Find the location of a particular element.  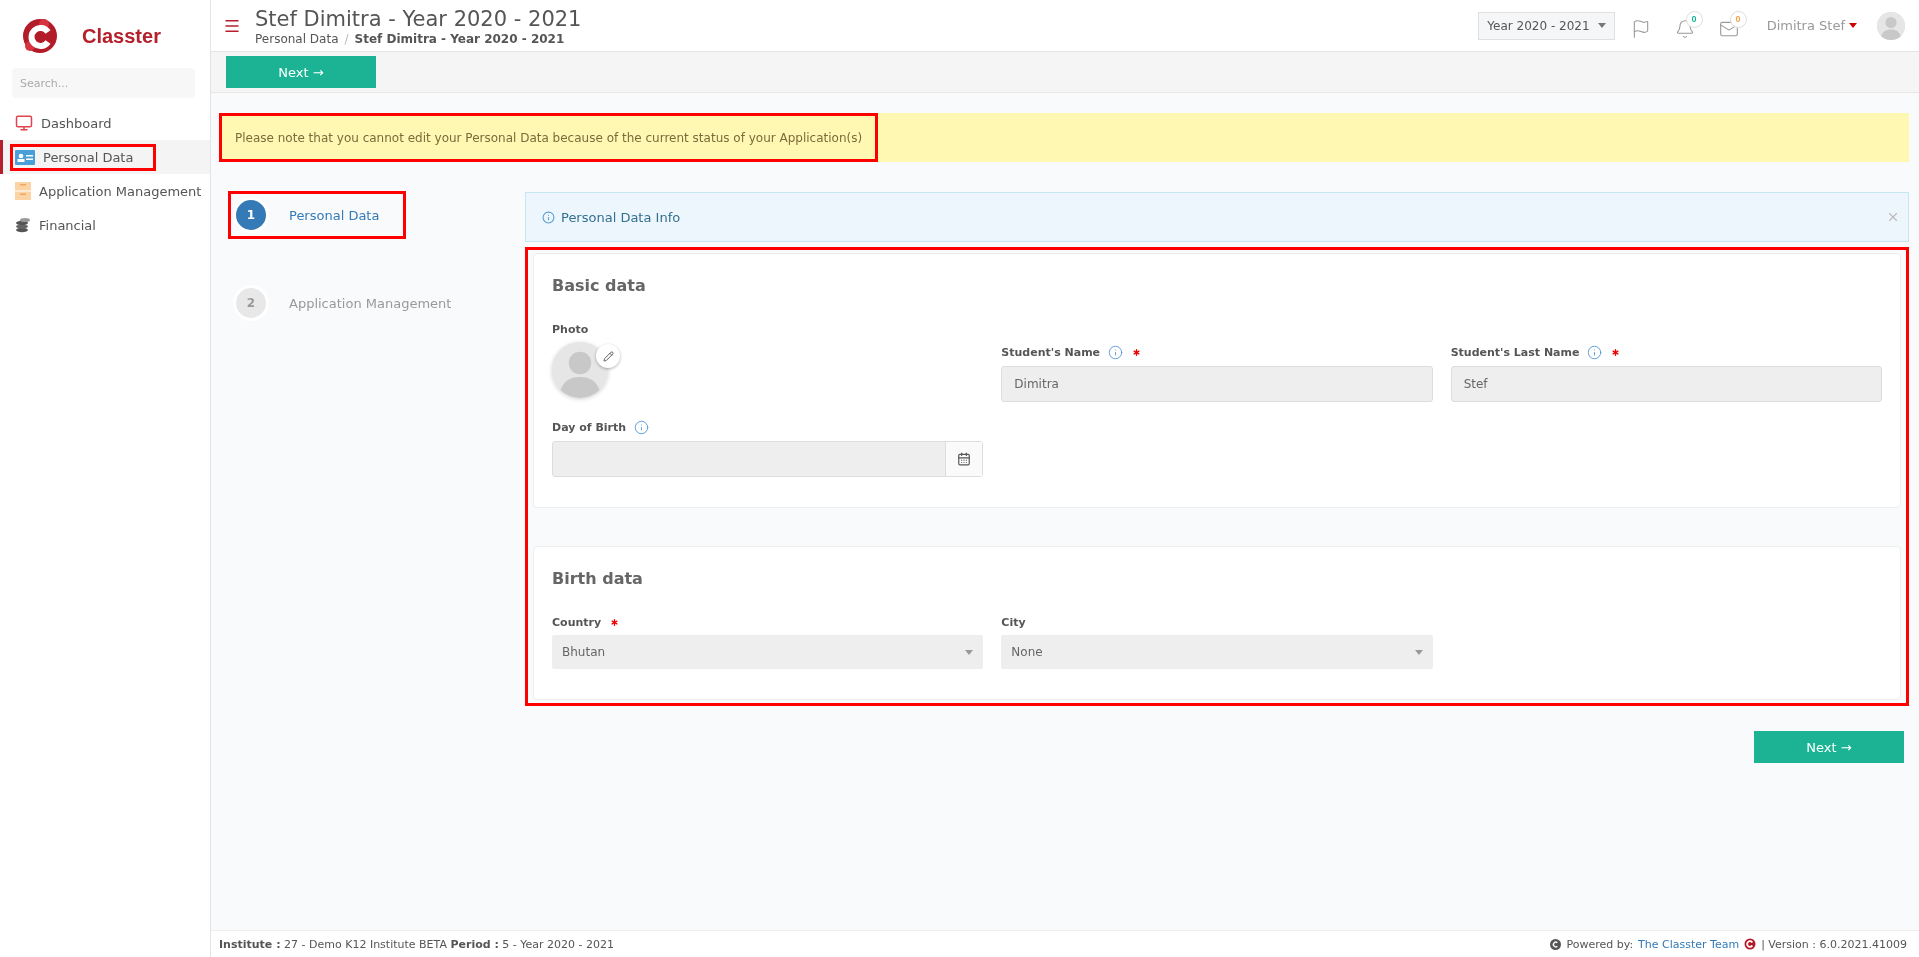

message-count: 0 is located at coordinates (1738, 19).